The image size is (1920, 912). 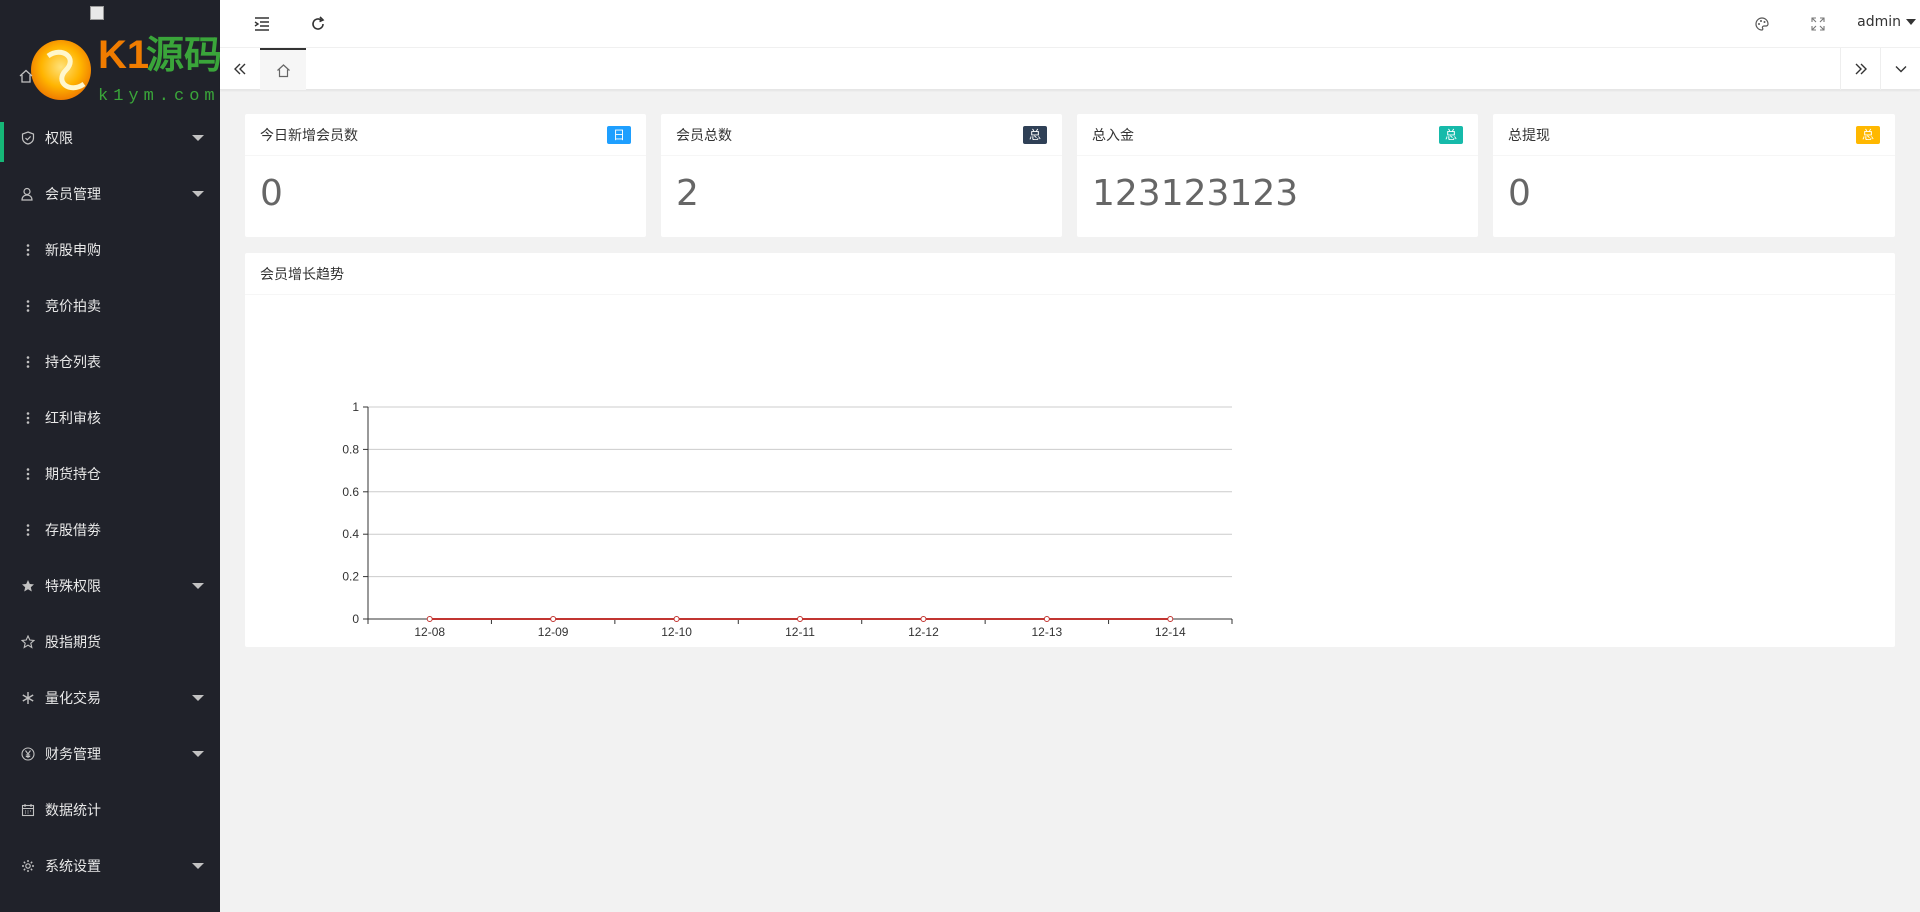 I want to click on card-title: 会员总数, so click(x=704, y=135).